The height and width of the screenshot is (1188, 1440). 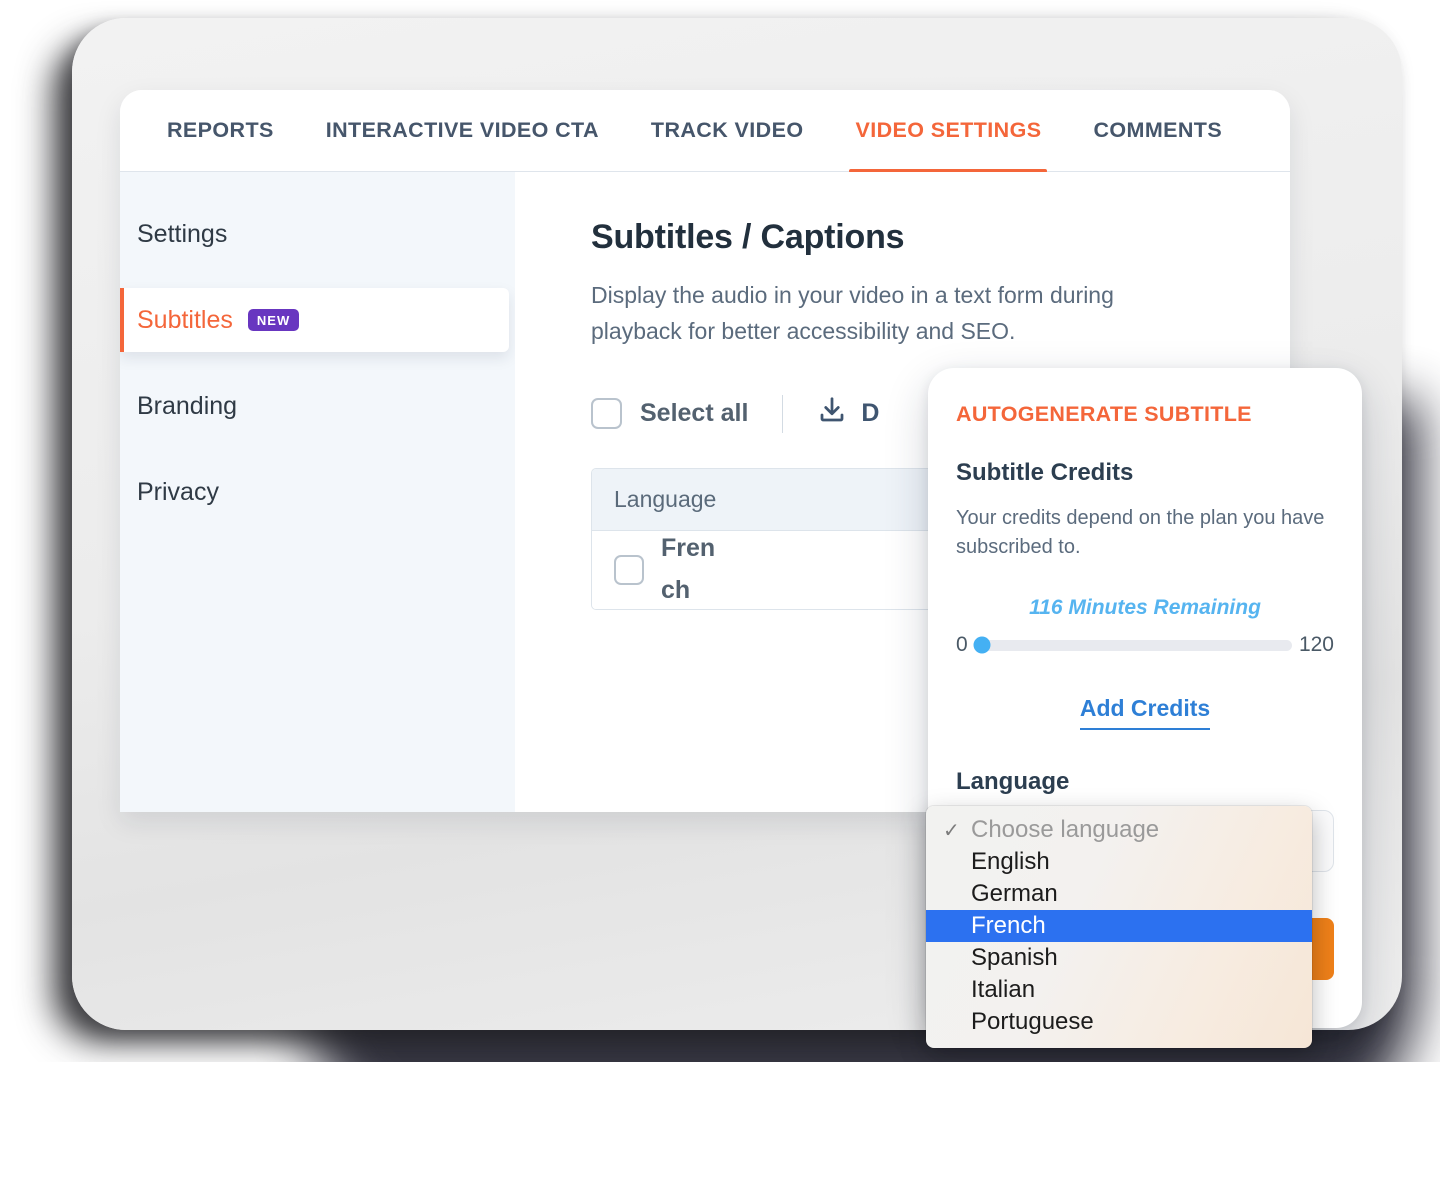 What do you see at coordinates (665, 498) in the screenshot?
I see `column-header-language: Language` at bounding box center [665, 498].